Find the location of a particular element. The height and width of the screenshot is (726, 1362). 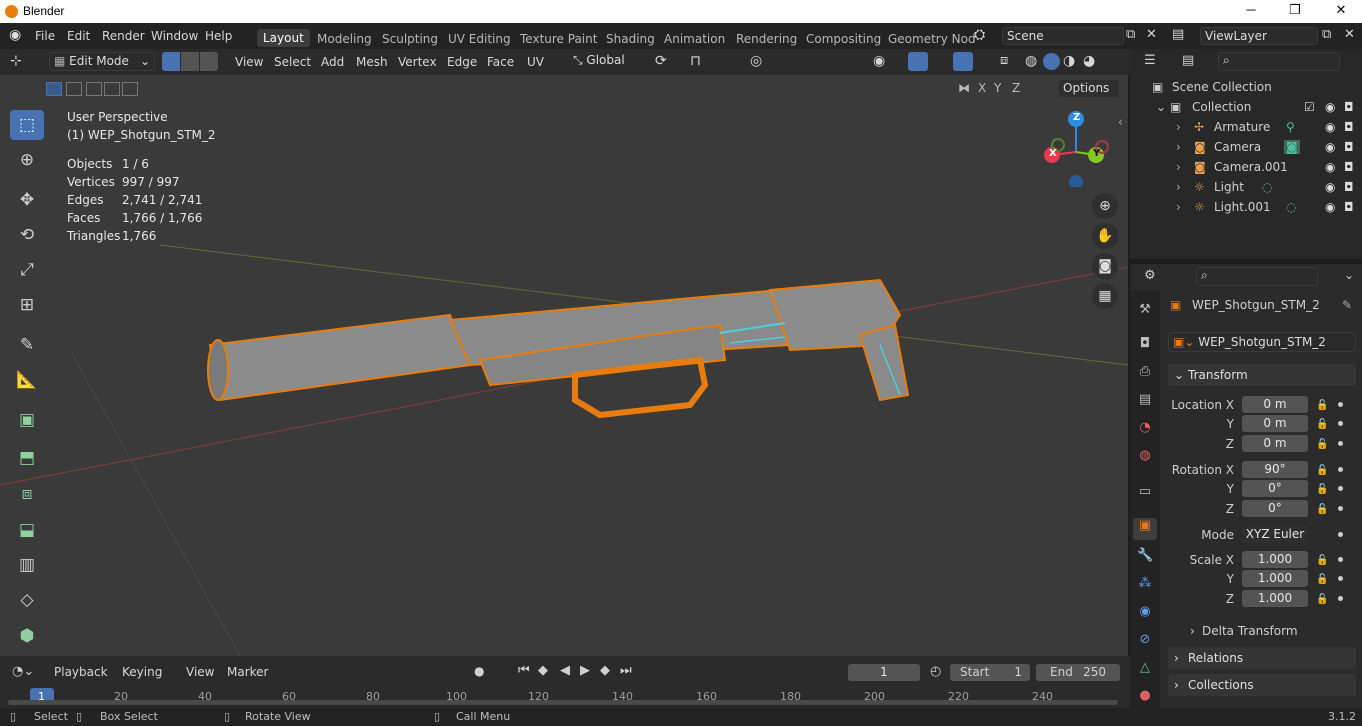

menu-edit: Edit is located at coordinates (78, 36).